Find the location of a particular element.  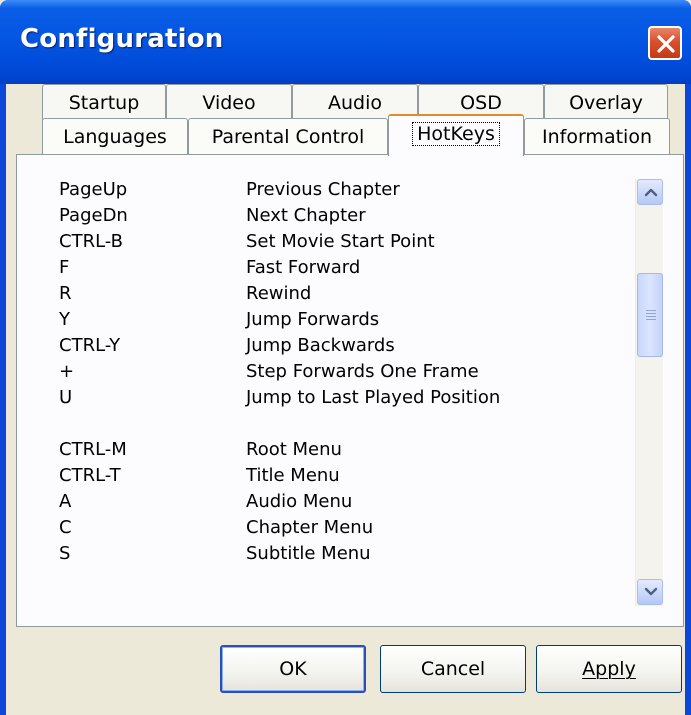

hotkey-action: Step Forwards One Frame is located at coordinates (362, 371).